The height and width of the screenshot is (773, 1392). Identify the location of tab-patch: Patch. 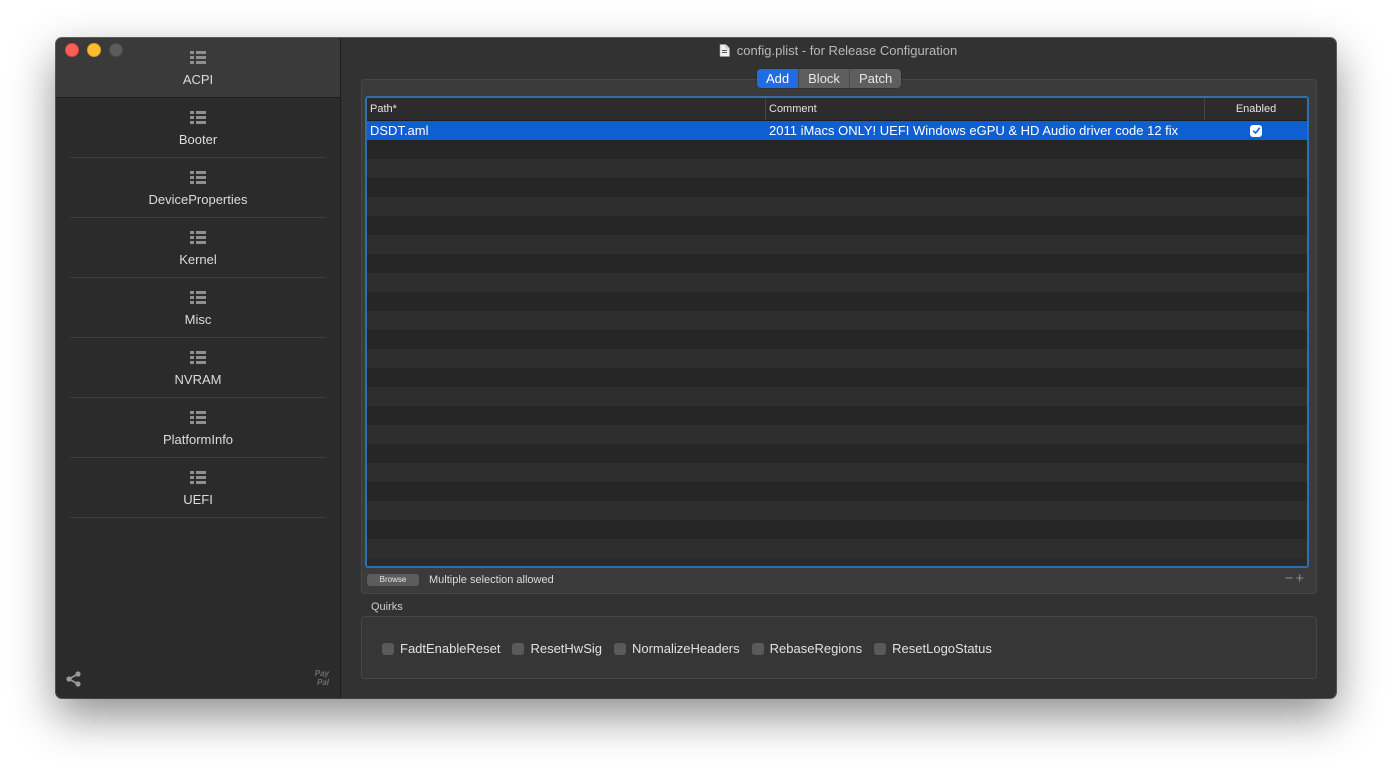
(875, 78).